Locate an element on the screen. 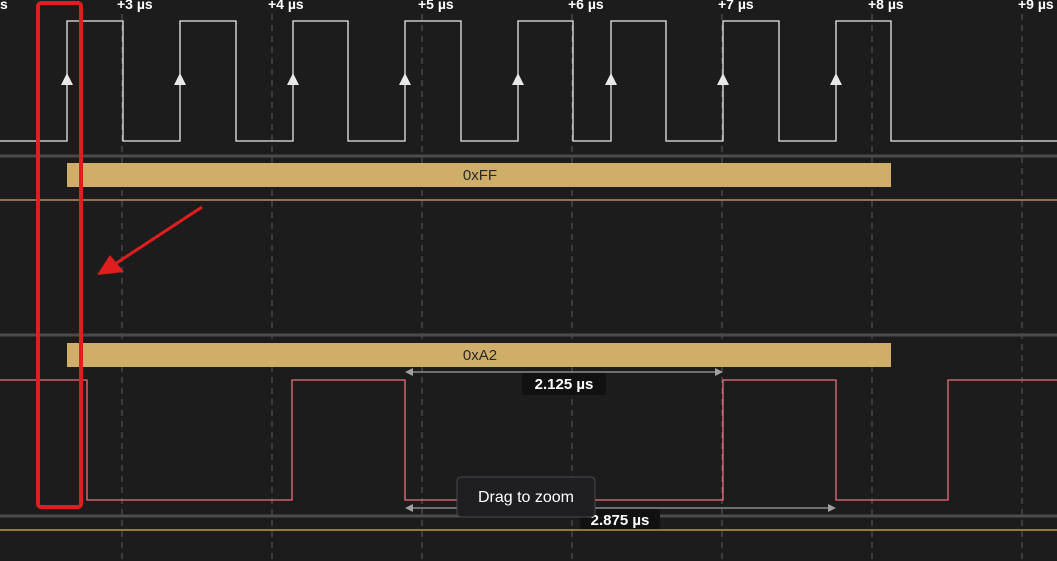 The height and width of the screenshot is (561, 1057). tick-label-5us: +5 µs is located at coordinates (436, 6).